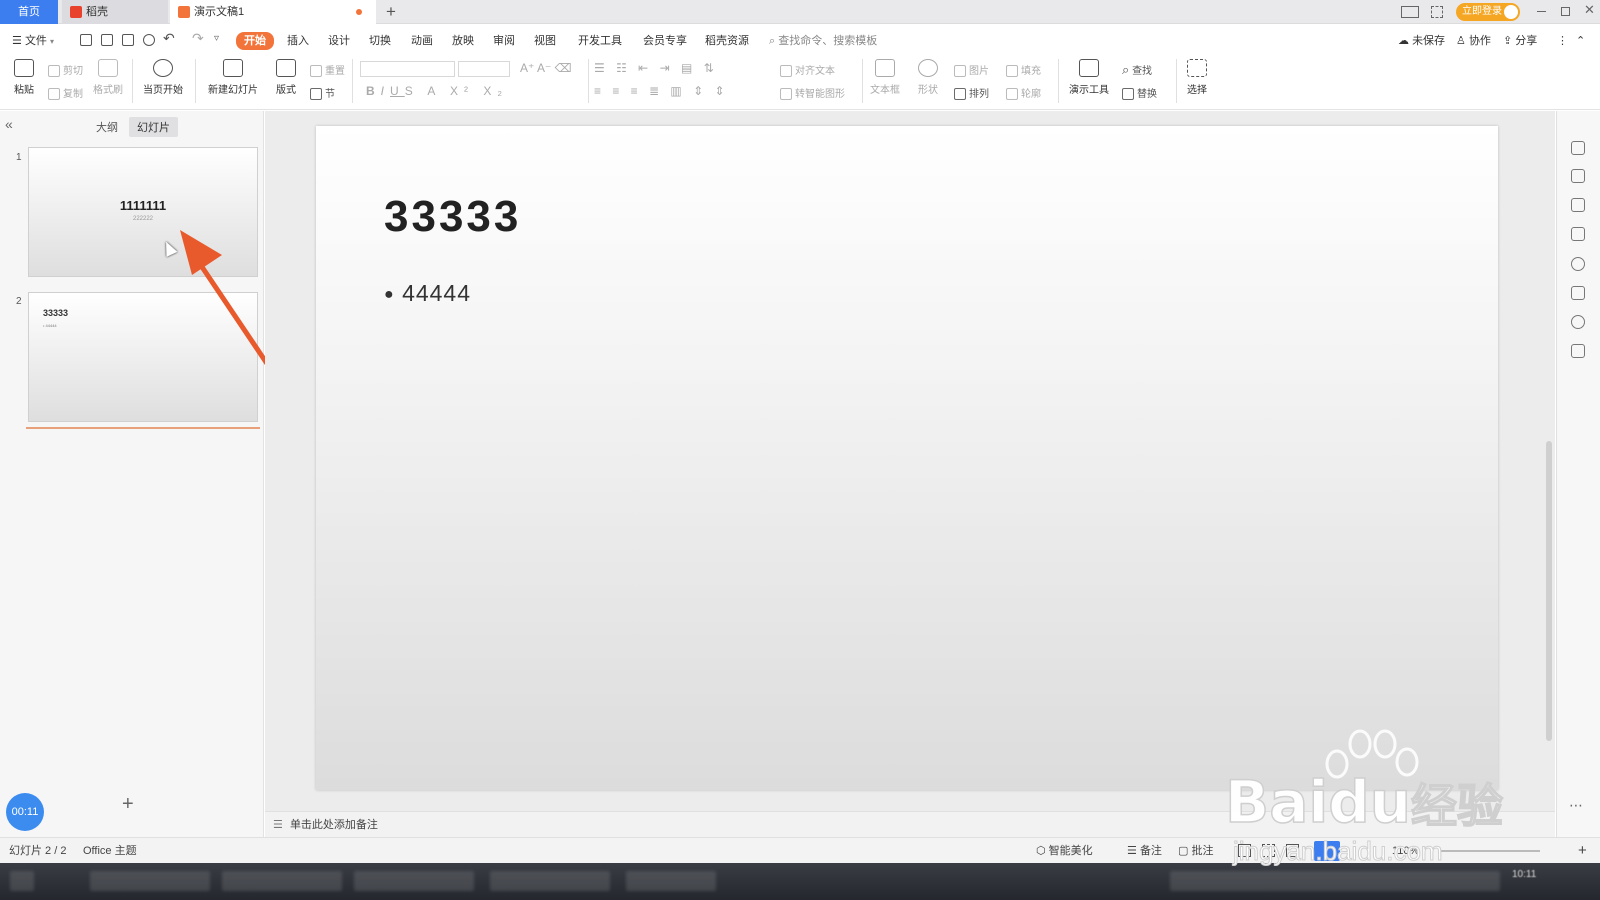 Image resolution: width=1600 pixels, height=900 pixels. Describe the element at coordinates (656, 68) in the screenshot. I see `list-icons: ☰ ☷ ⇤ ⇥ ▤ ⇅` at that location.